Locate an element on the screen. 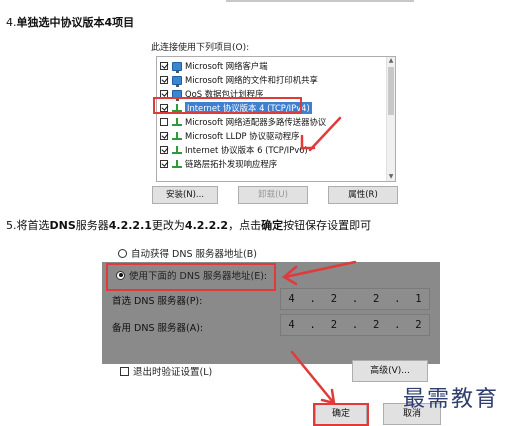  validate-checkbox is located at coordinates (124, 371).